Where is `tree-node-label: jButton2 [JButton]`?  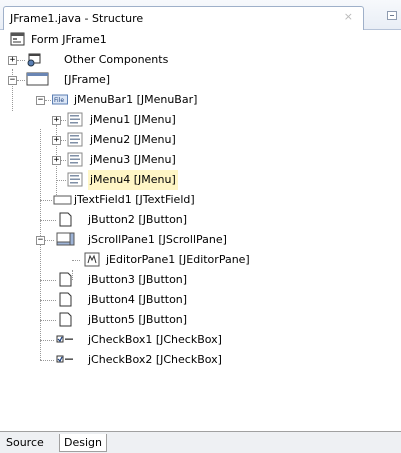 tree-node-label: jButton2 [JButton] is located at coordinates (138, 219).